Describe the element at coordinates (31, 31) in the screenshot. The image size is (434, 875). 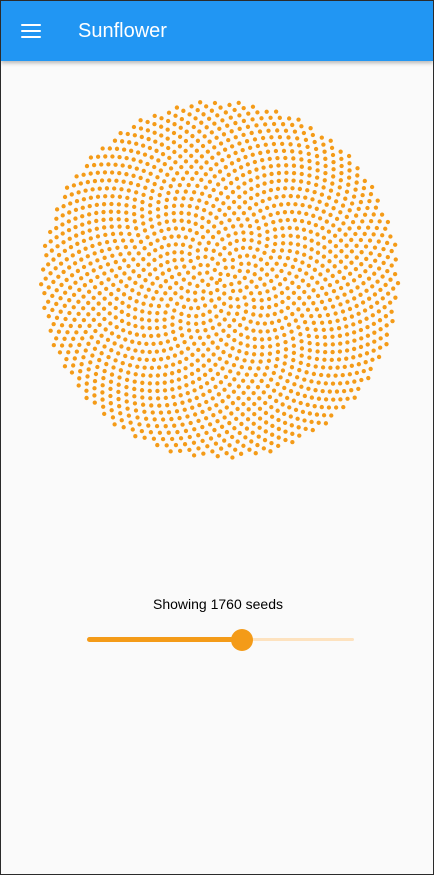
I see `menu-button` at that location.